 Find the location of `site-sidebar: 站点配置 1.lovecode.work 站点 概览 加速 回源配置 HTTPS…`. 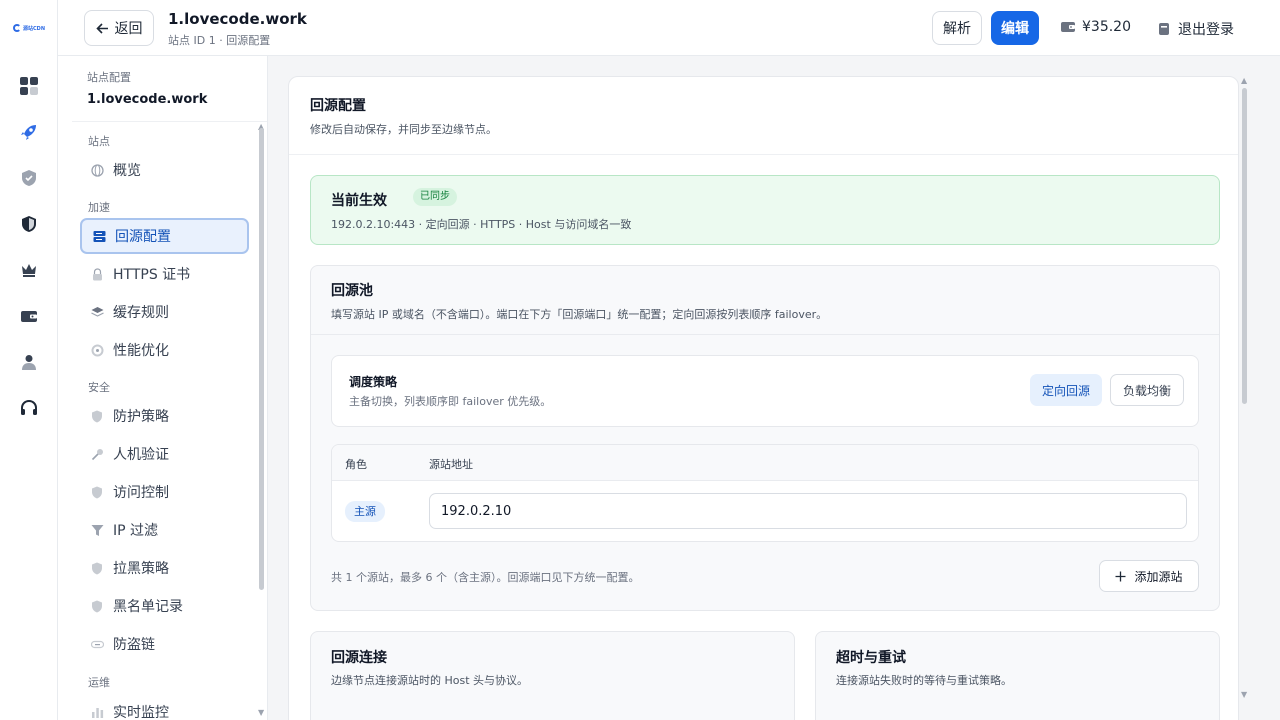

site-sidebar: 站点配置 1.lovecode.work 站点 概览 加速 回源配置 HTTPS… is located at coordinates (170, 388).